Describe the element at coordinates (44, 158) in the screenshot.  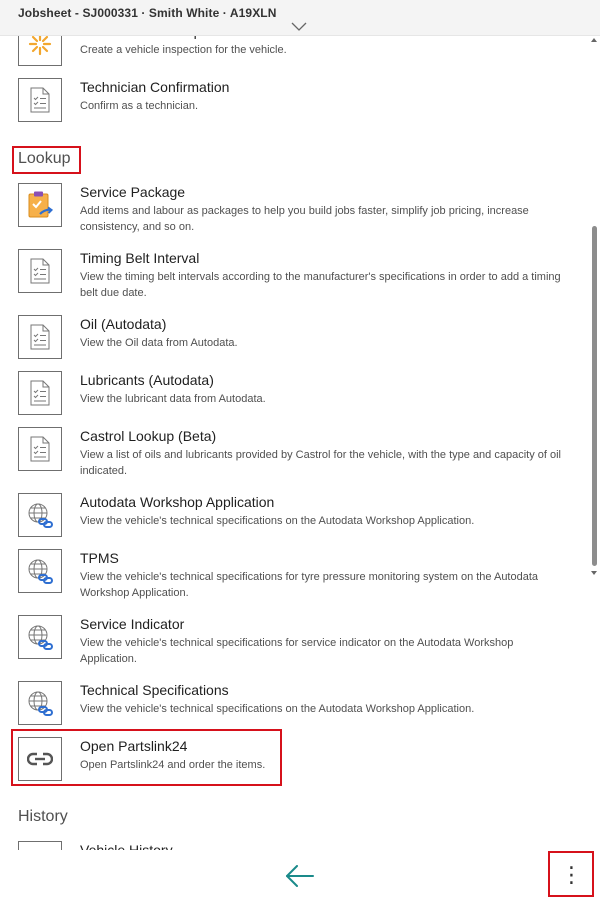
I see `section-heading-lookup: Lookup` at that location.